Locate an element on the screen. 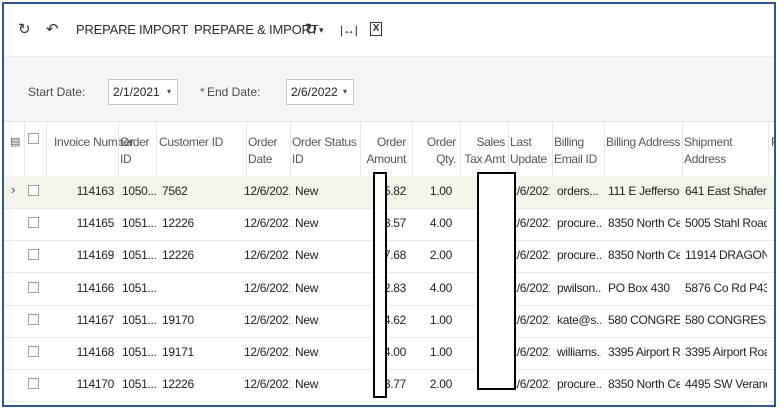  prepare-import-button: PREPARE & IMPORT is located at coordinates (256, 30).